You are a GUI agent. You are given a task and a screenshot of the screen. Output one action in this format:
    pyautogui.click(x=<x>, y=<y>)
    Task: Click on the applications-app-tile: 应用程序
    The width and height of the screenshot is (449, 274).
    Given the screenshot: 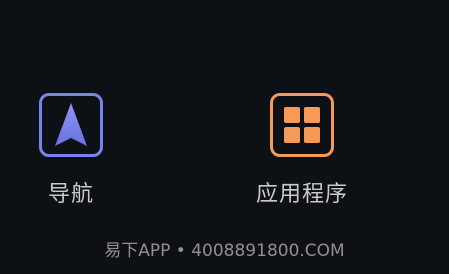 What is the action you would take?
    pyautogui.click(x=302, y=150)
    